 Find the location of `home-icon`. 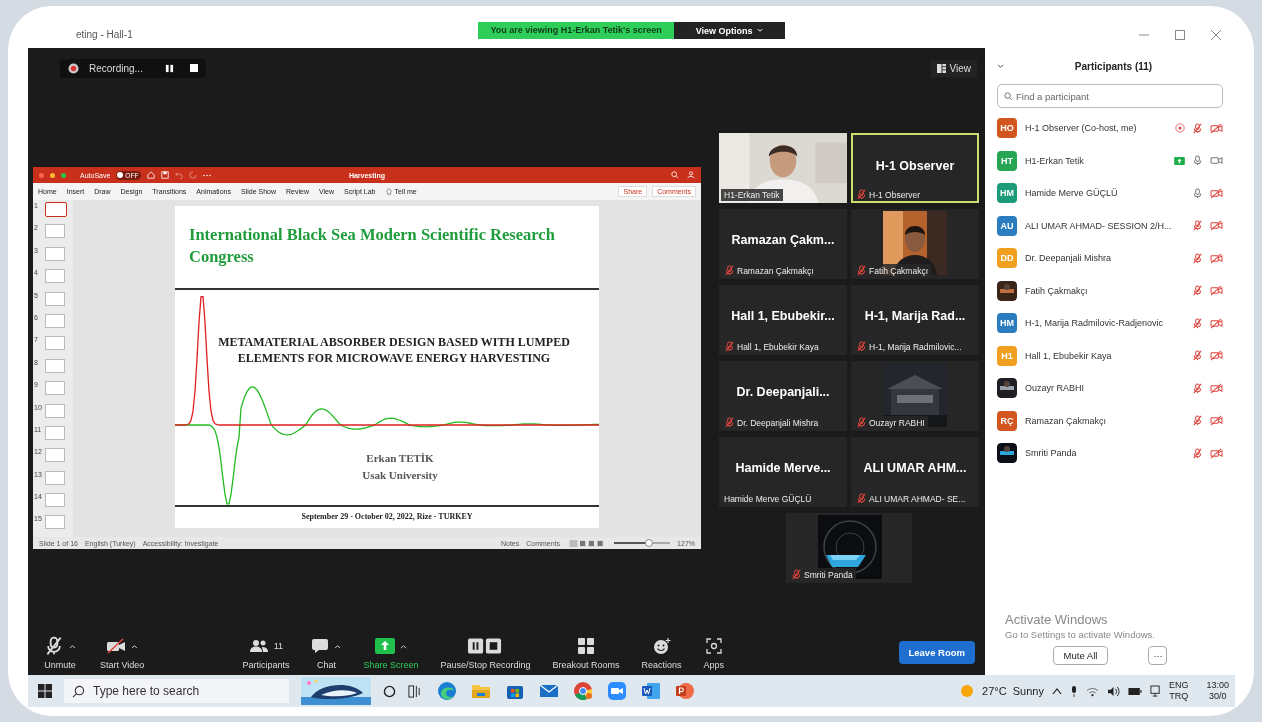

home-icon is located at coordinates (151, 175).